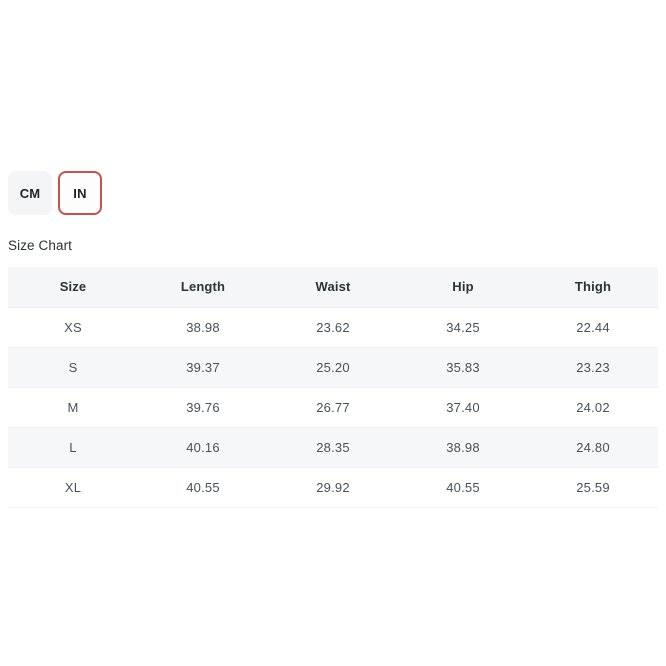 This screenshot has height=666, width=666. I want to click on cell-waist: 26.77, so click(333, 407).